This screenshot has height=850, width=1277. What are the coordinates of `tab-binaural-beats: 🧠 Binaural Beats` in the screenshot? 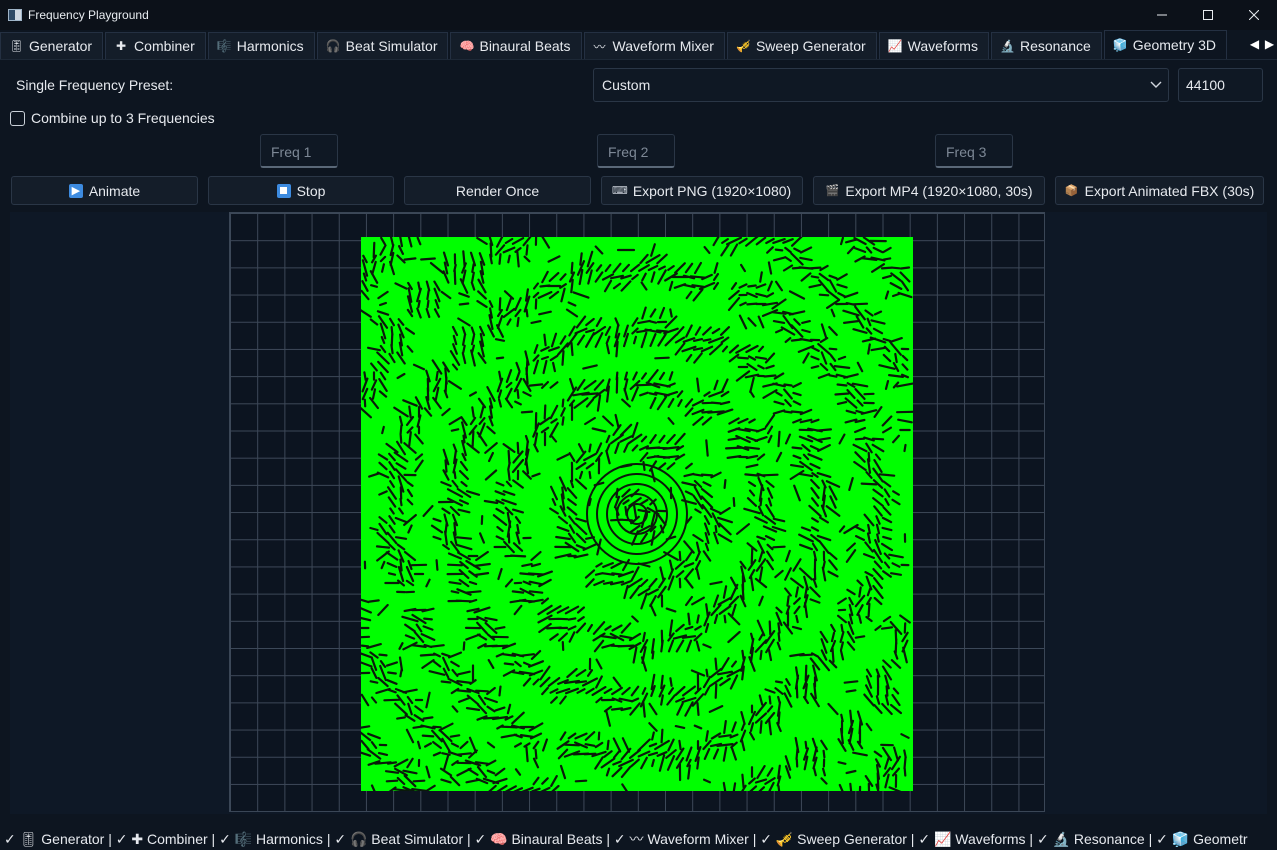 It's located at (516, 45).